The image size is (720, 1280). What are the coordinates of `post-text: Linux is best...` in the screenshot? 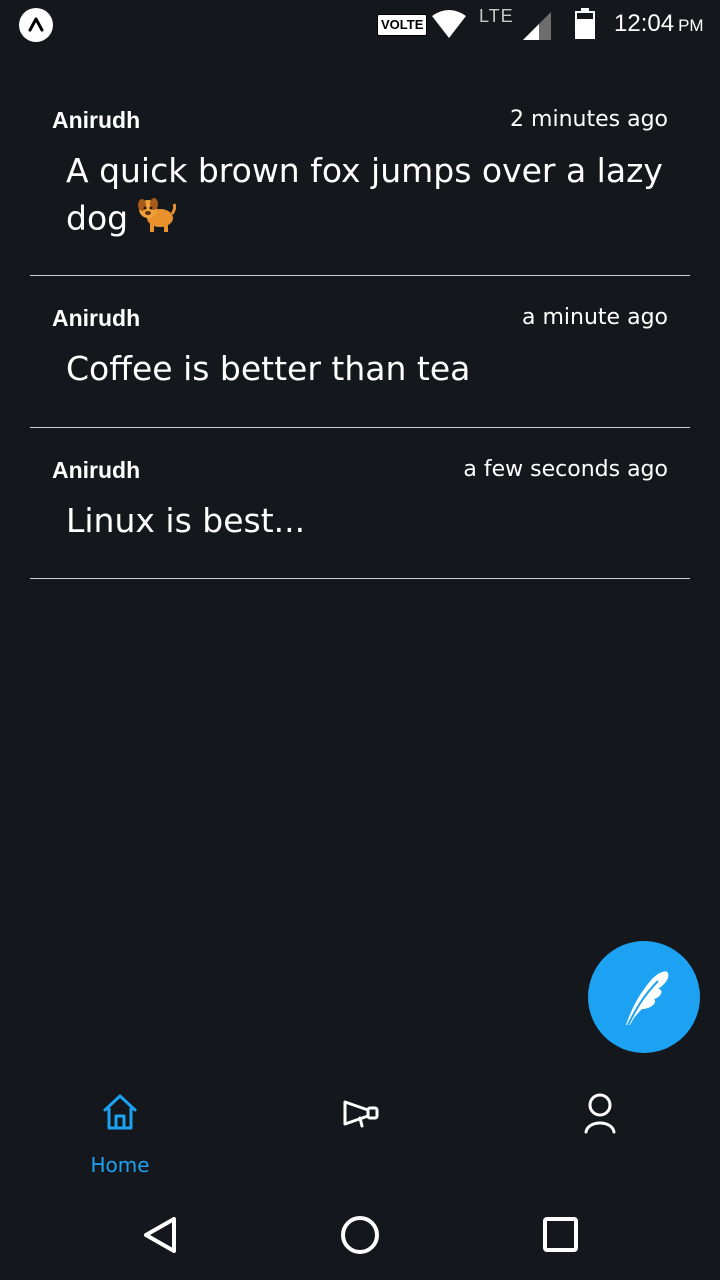 It's located at (186, 520).